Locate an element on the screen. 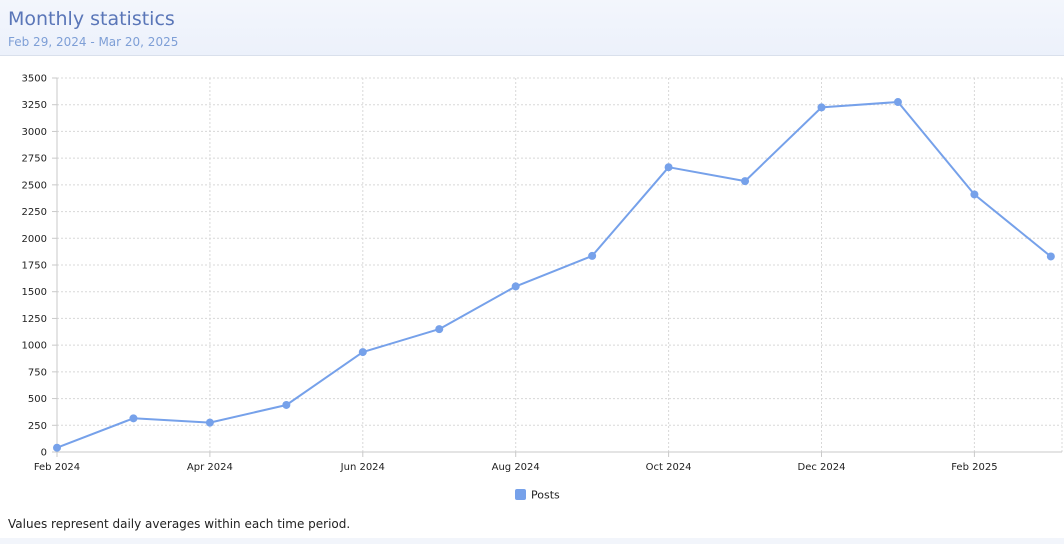 This screenshot has width=1064, height=544. y-tick-label: 500 is located at coordinates (37, 399).